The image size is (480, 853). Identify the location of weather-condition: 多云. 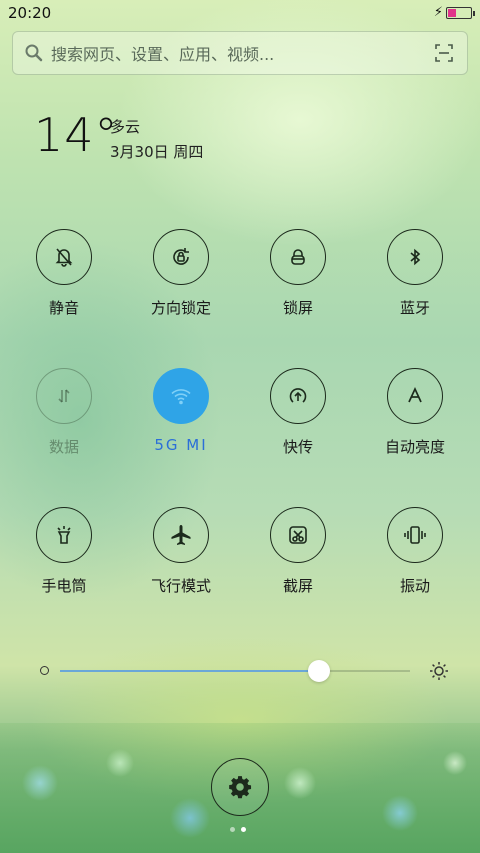
(125, 127).